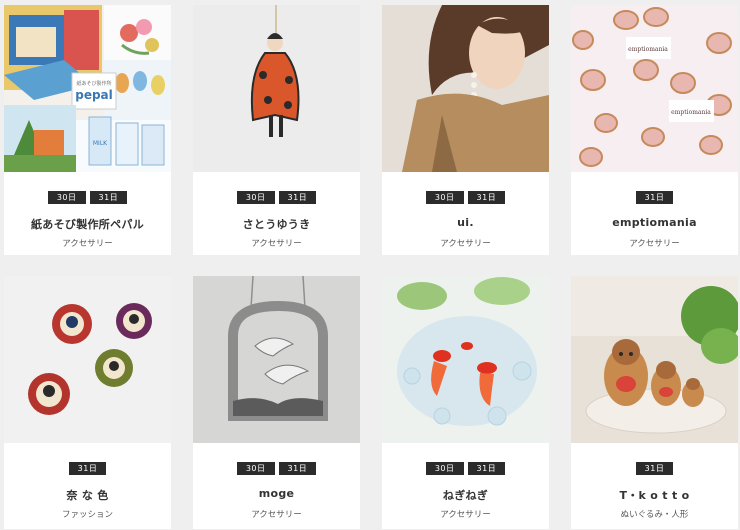 The image size is (740, 530). I want to click on shop-card-tkotto: 31日 T・k o t t o ぬいぐるみ・人形, so click(654, 402).